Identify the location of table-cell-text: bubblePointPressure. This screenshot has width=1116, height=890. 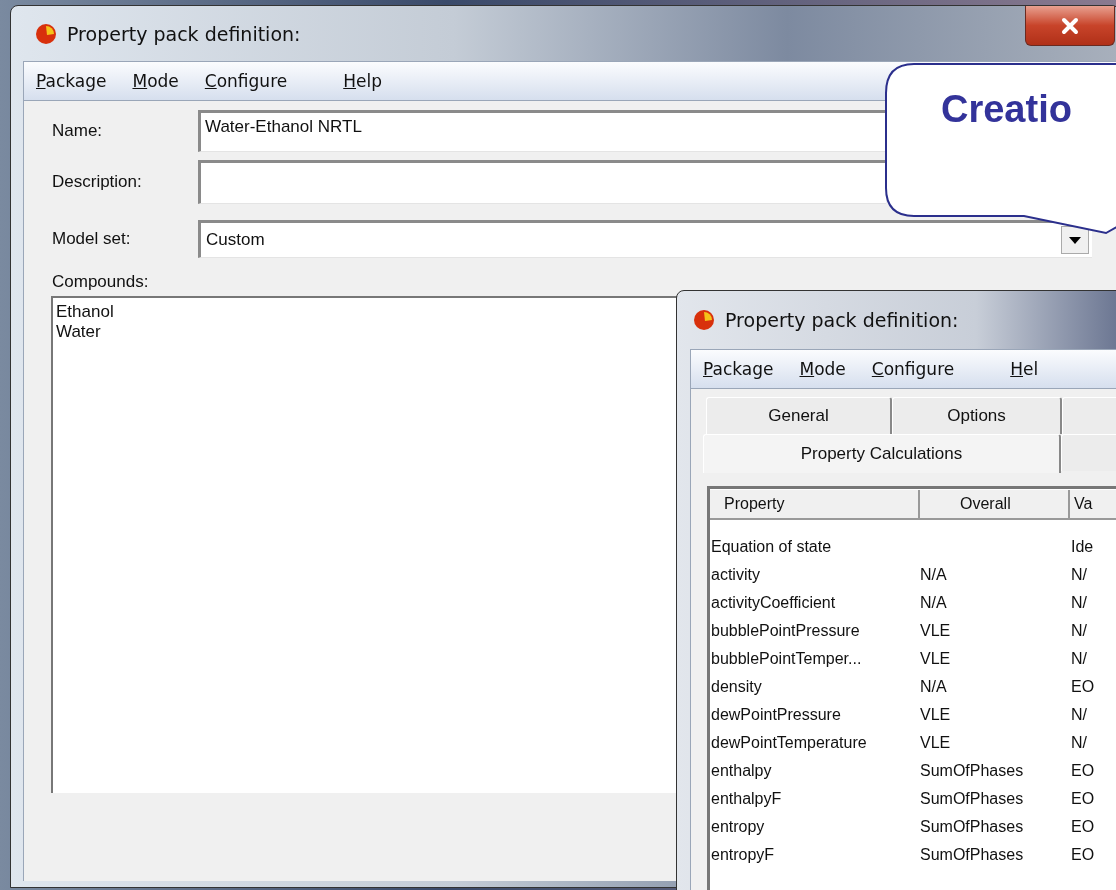
(785, 631).